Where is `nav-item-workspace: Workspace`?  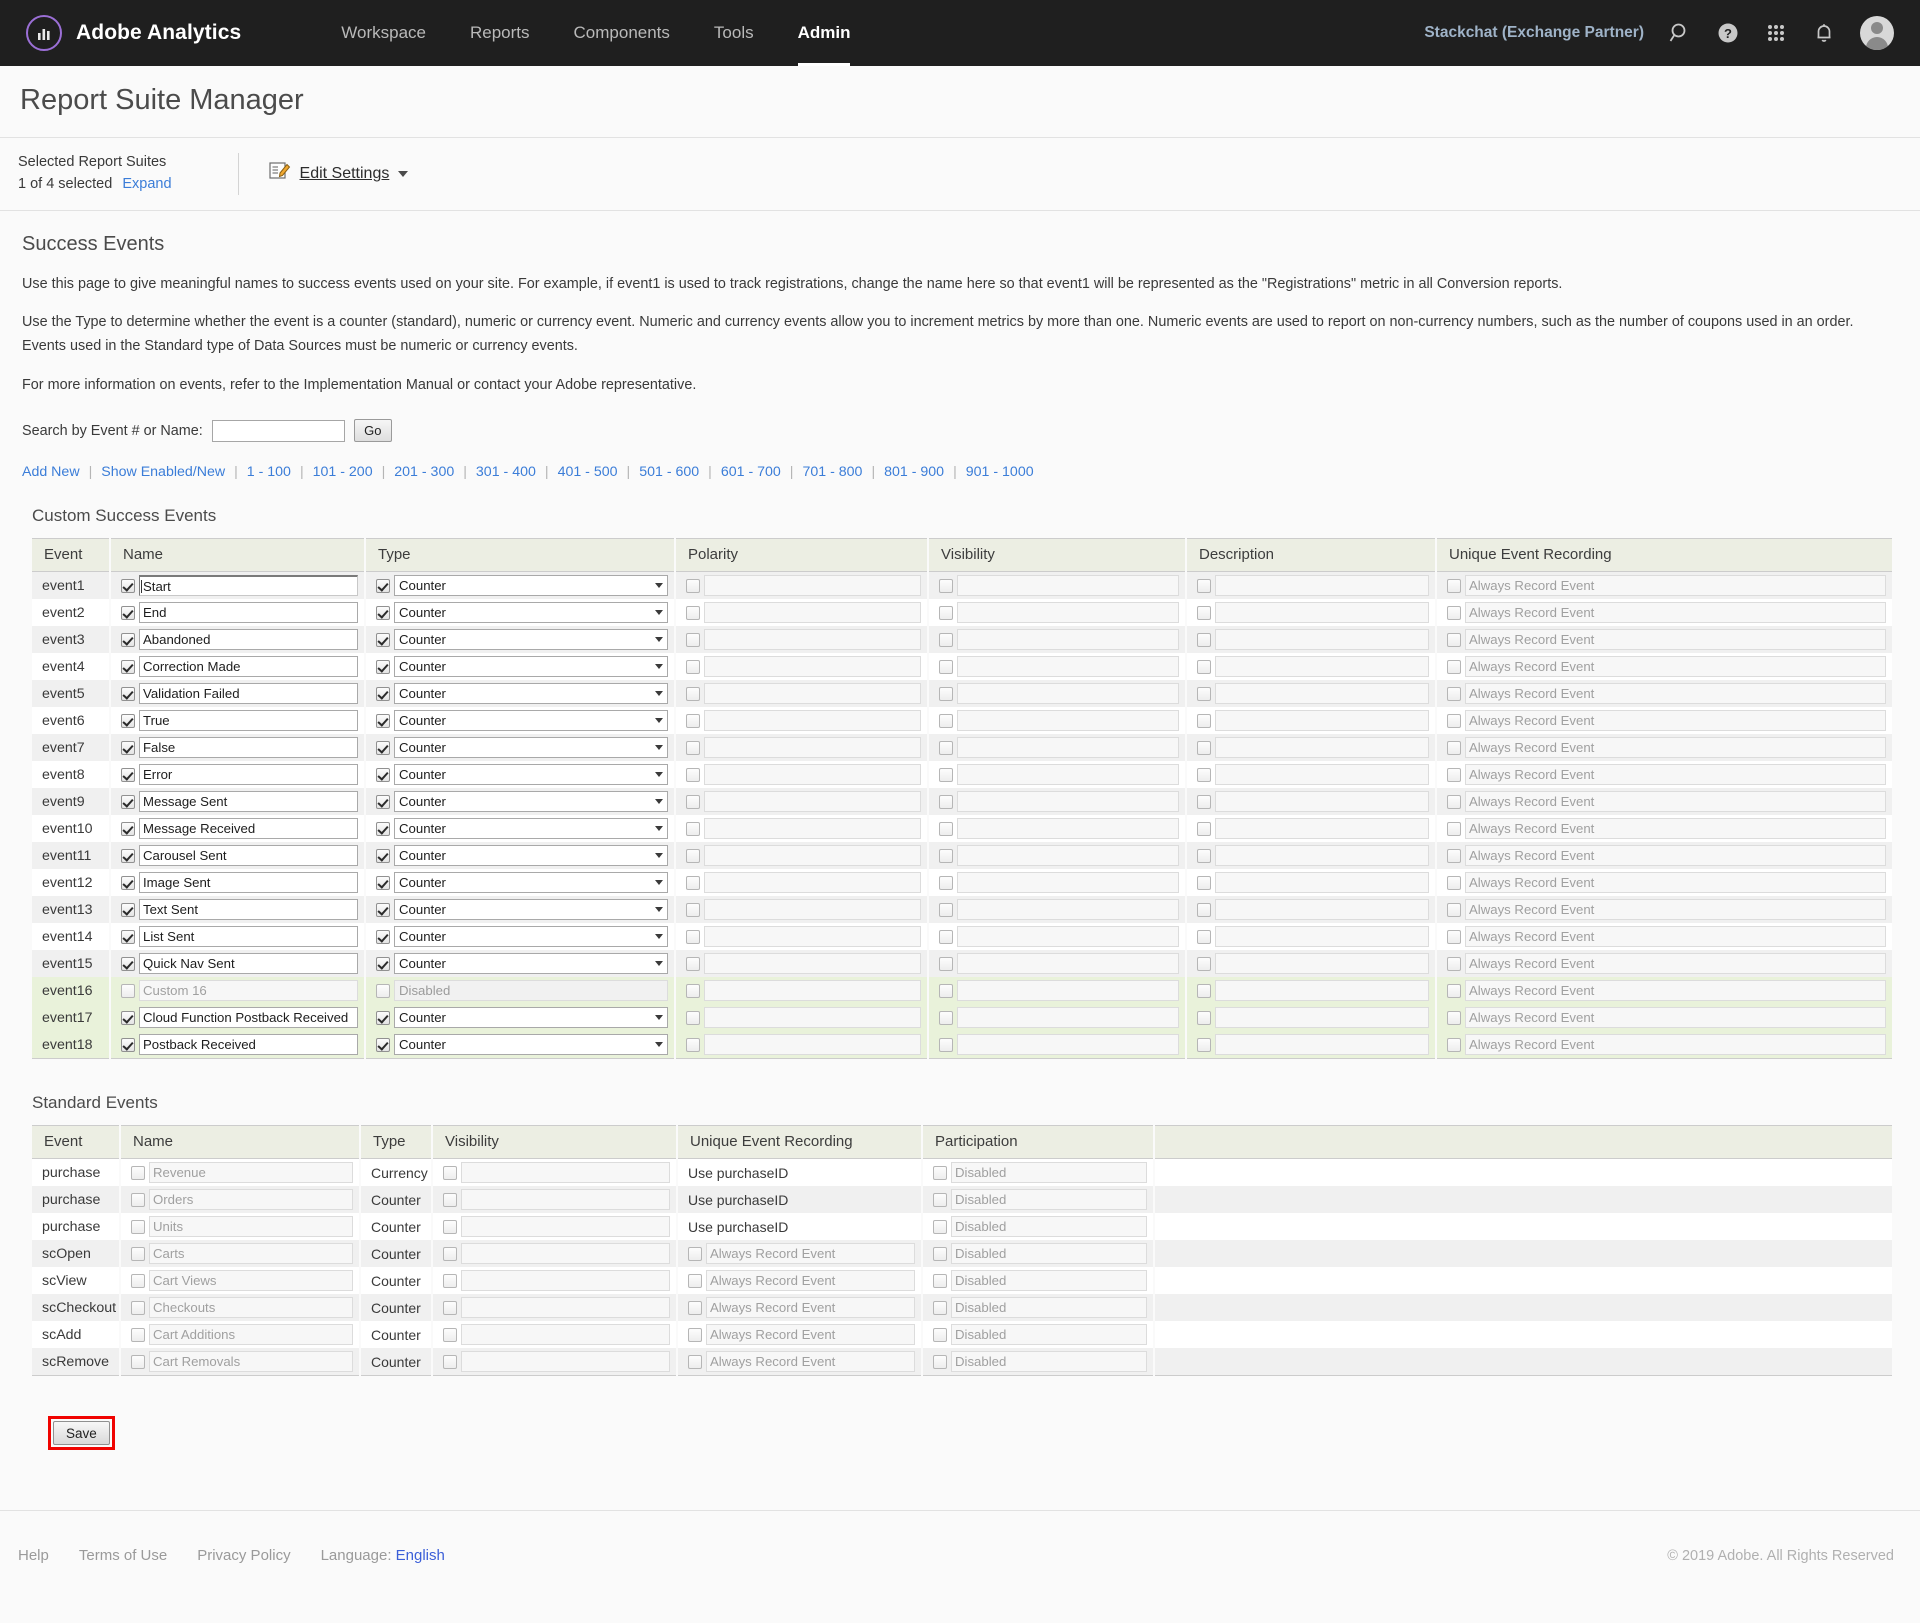 nav-item-workspace: Workspace is located at coordinates (383, 33).